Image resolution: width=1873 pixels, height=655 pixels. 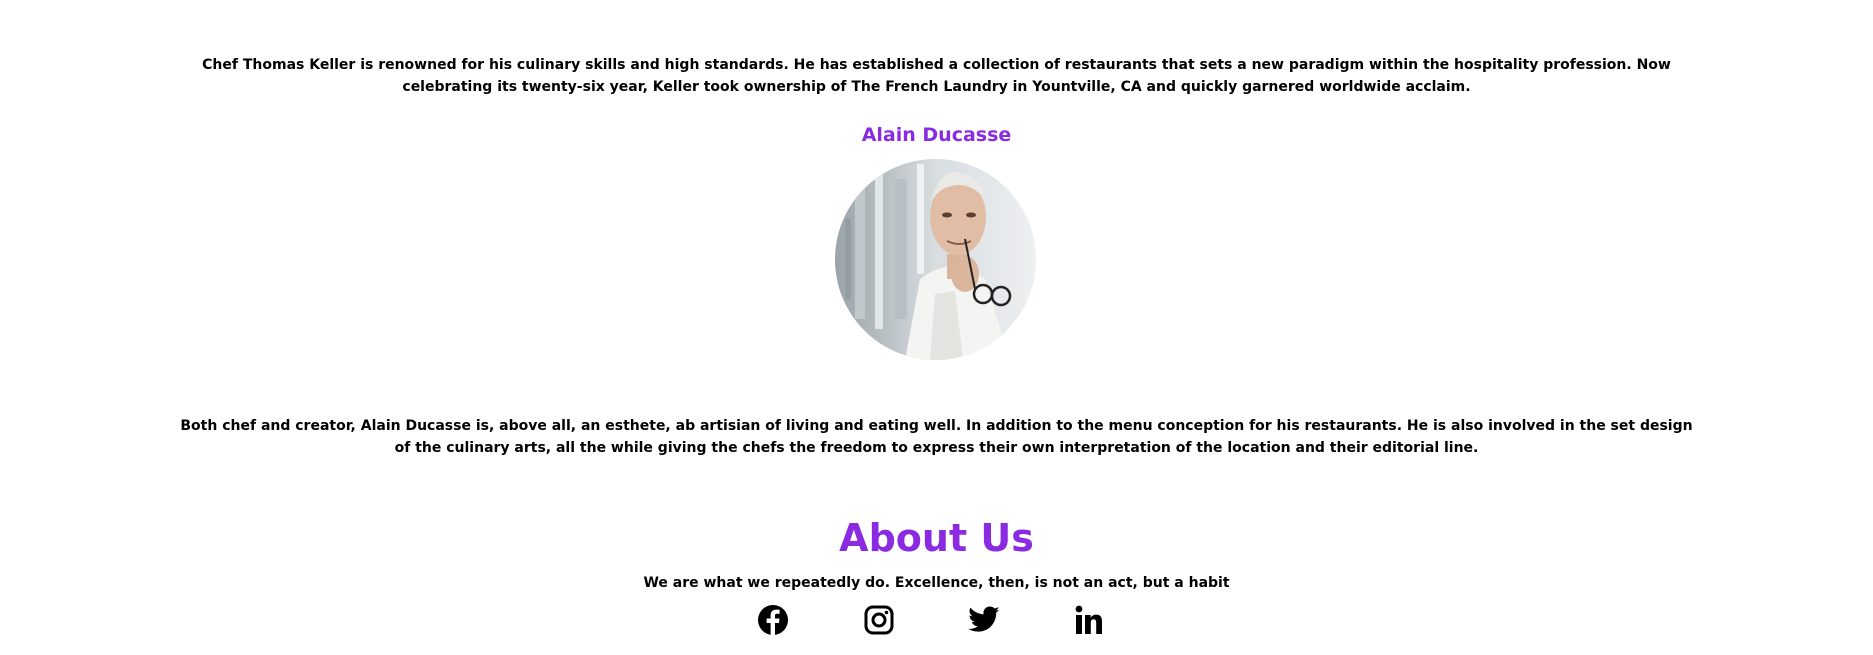 What do you see at coordinates (773, 620) in the screenshot?
I see `facebook-icon` at bounding box center [773, 620].